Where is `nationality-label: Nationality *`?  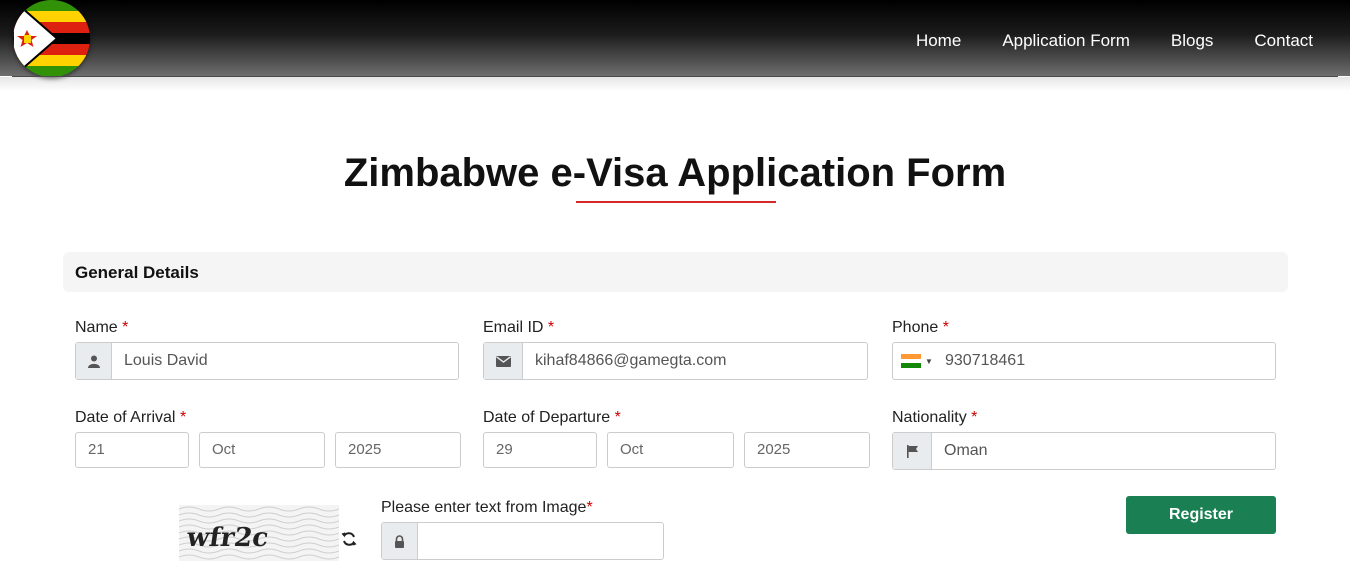
nationality-label: Nationality * is located at coordinates (935, 417).